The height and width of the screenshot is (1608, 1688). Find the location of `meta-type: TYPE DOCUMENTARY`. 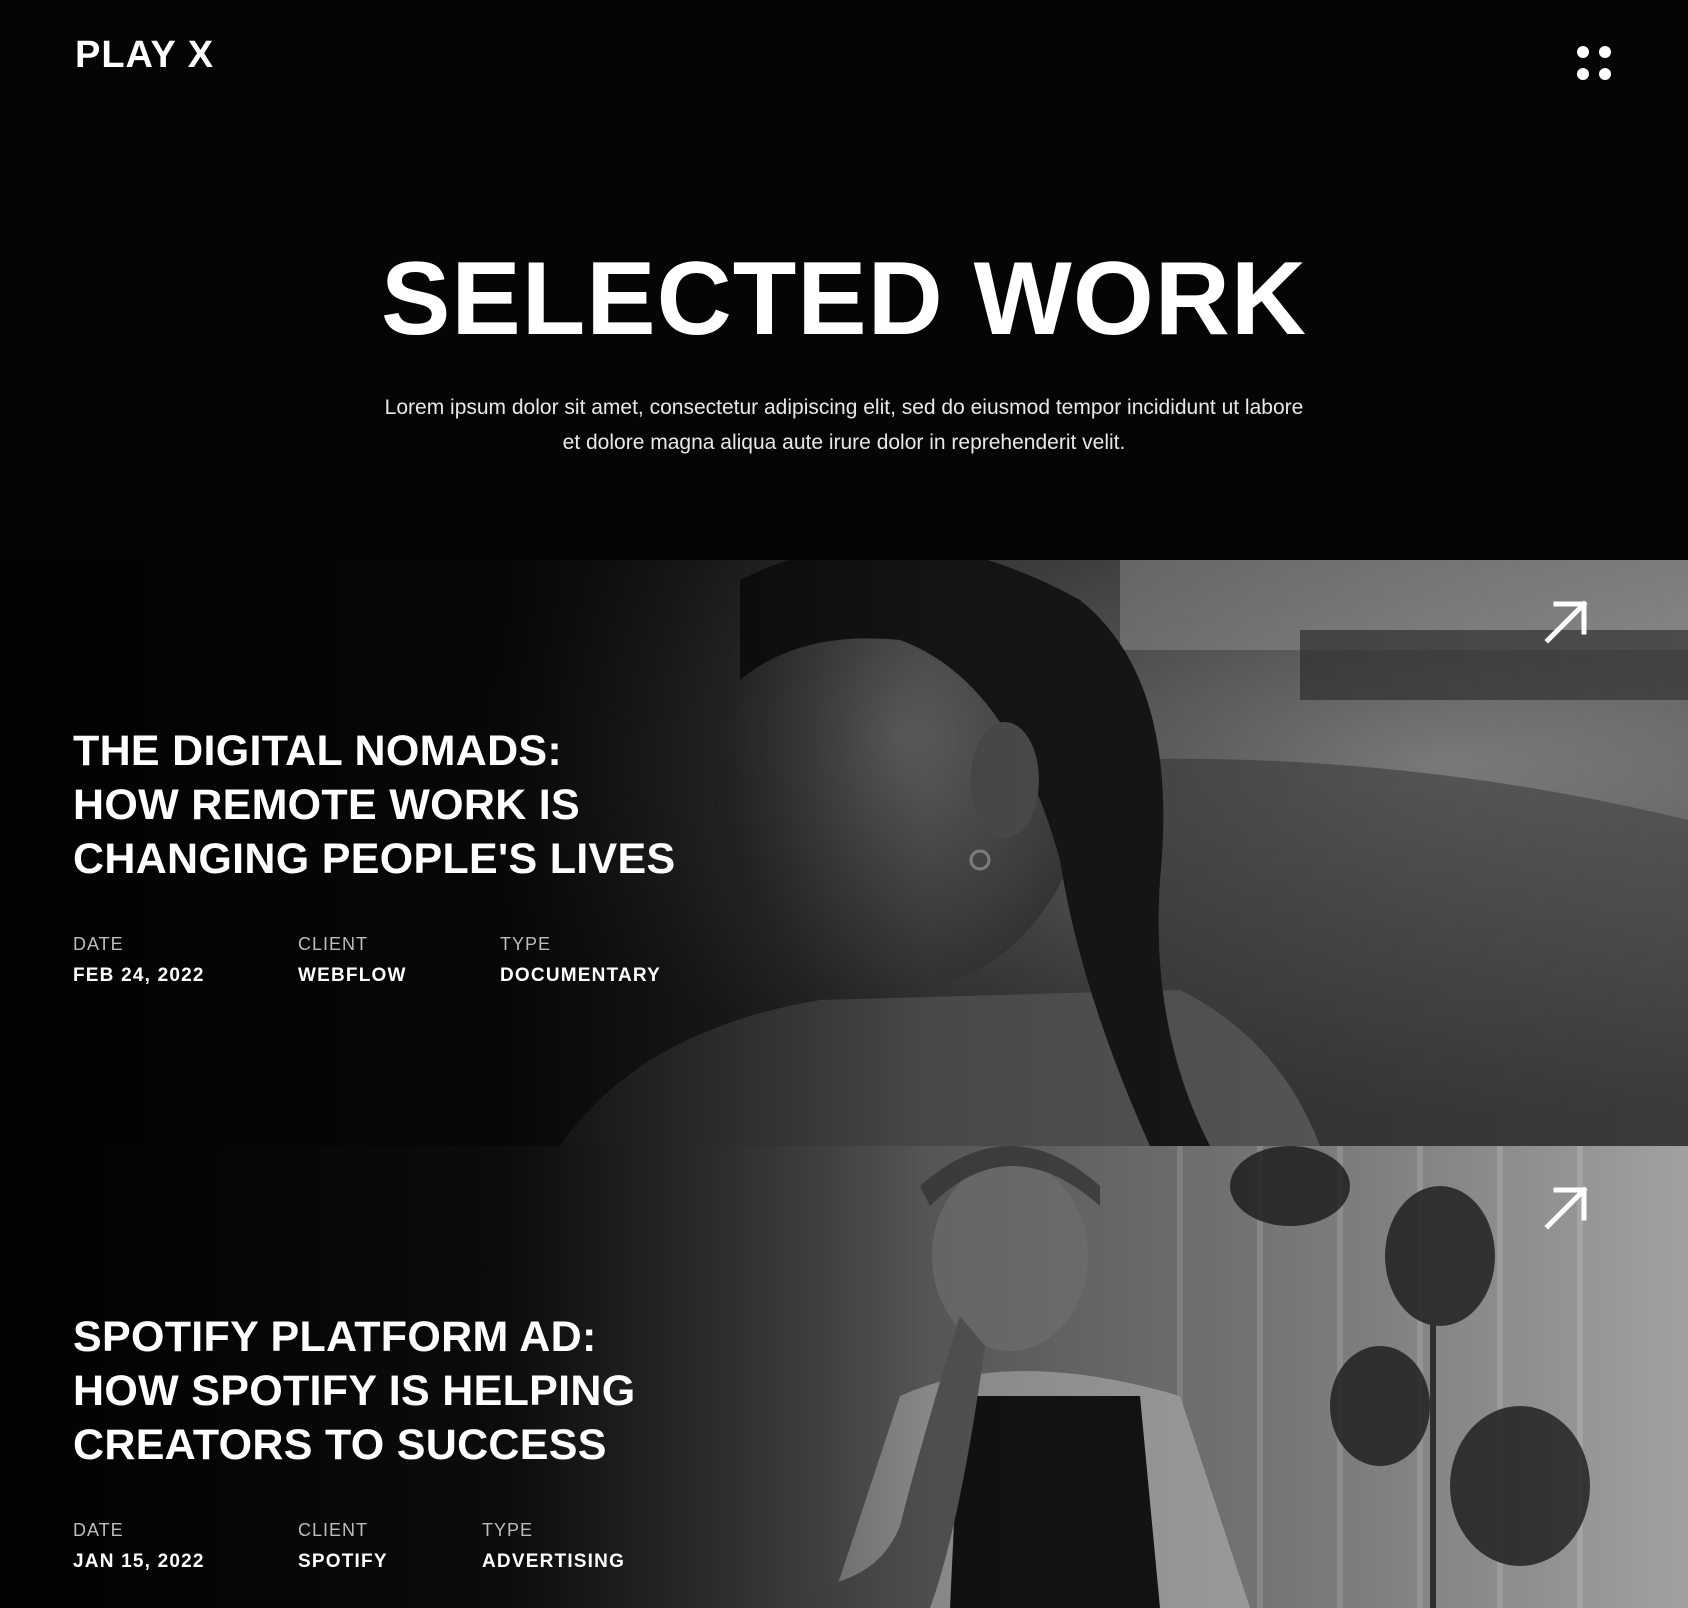

meta-type: TYPE DOCUMENTARY is located at coordinates (580, 960).